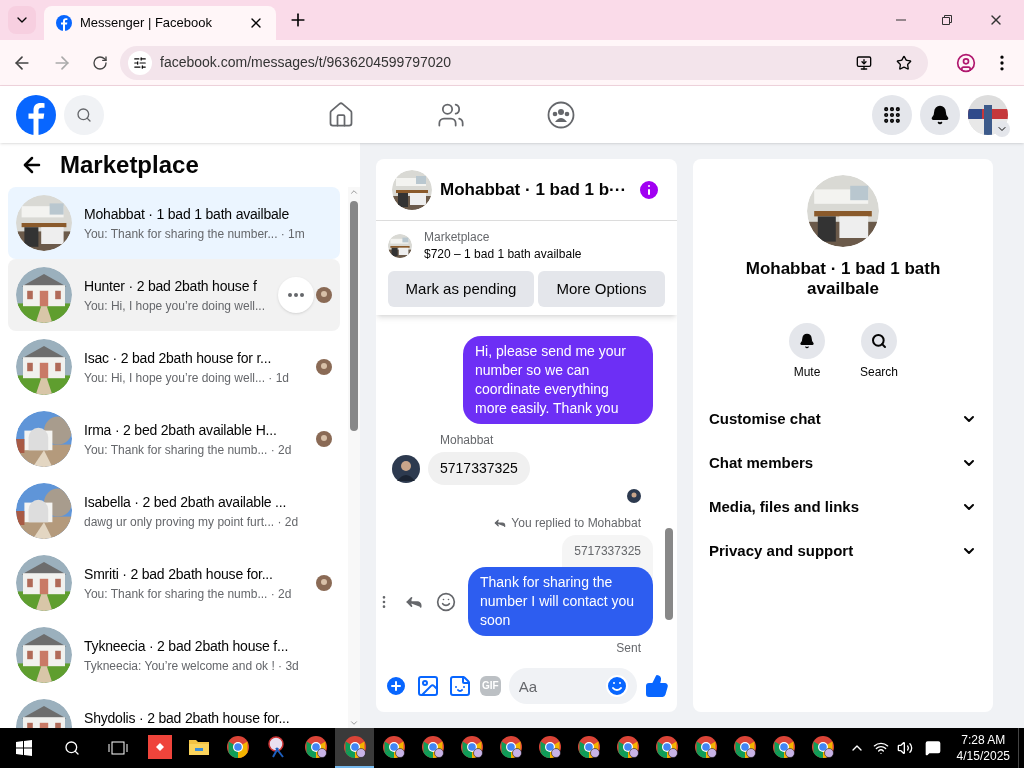 The height and width of the screenshot is (768, 1024). I want to click on menu-button, so click(892, 114).